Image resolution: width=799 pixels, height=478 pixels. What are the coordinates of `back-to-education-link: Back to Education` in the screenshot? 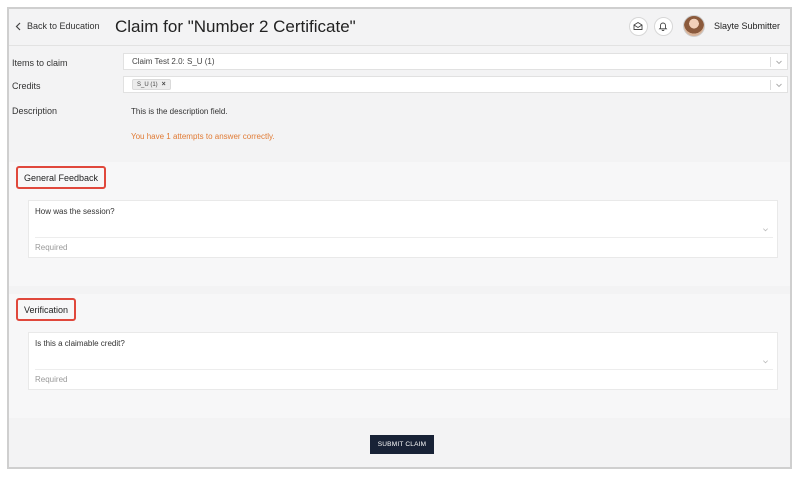 It's located at (57, 26).